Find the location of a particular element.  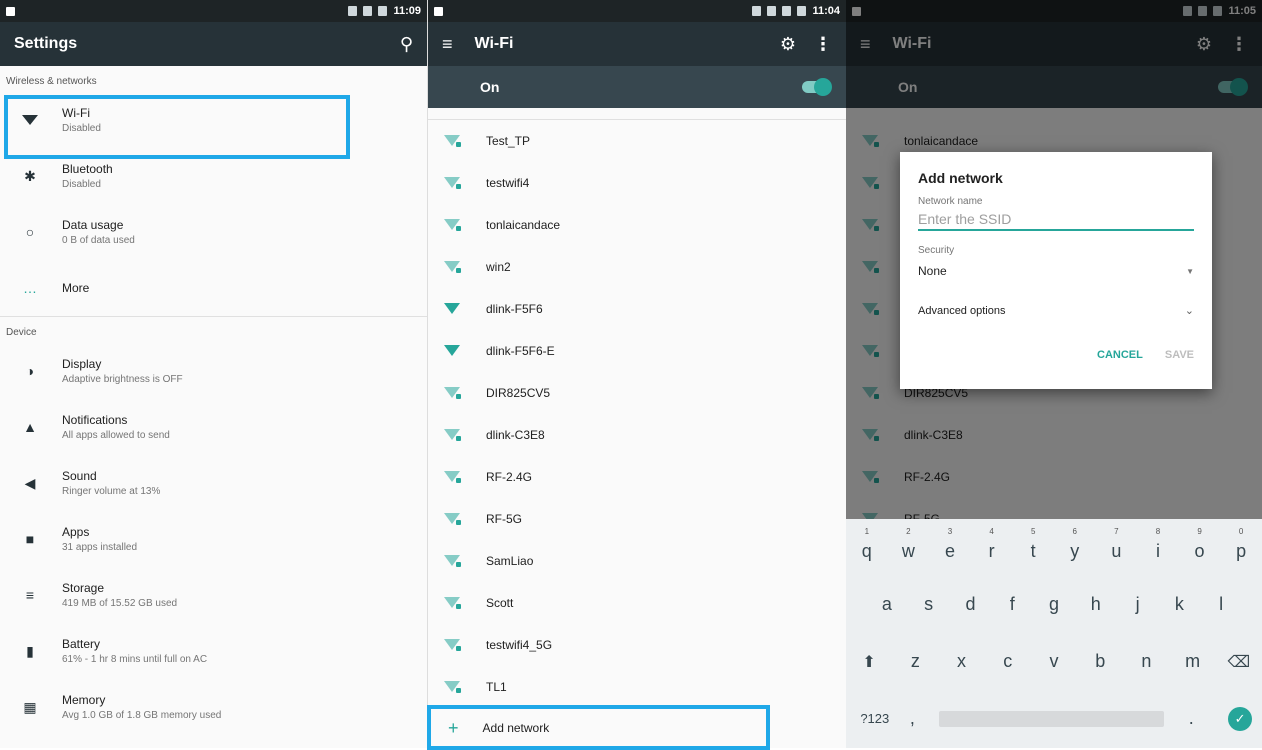

key-q: 1q is located at coordinates (867, 544).